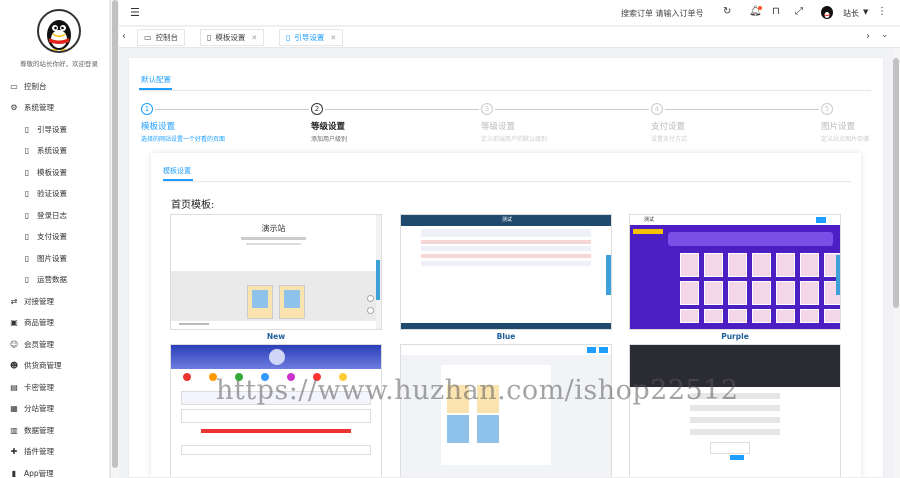 The width and height of the screenshot is (900, 478). Describe the element at coordinates (14, 408) in the screenshot. I see `grid-icon: ▦` at that location.